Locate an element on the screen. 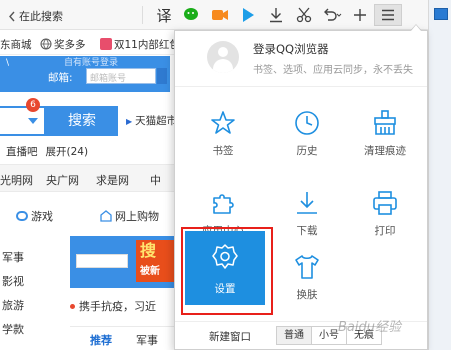 This screenshot has width=451, height=350. download-button is located at coordinates (276, 15).